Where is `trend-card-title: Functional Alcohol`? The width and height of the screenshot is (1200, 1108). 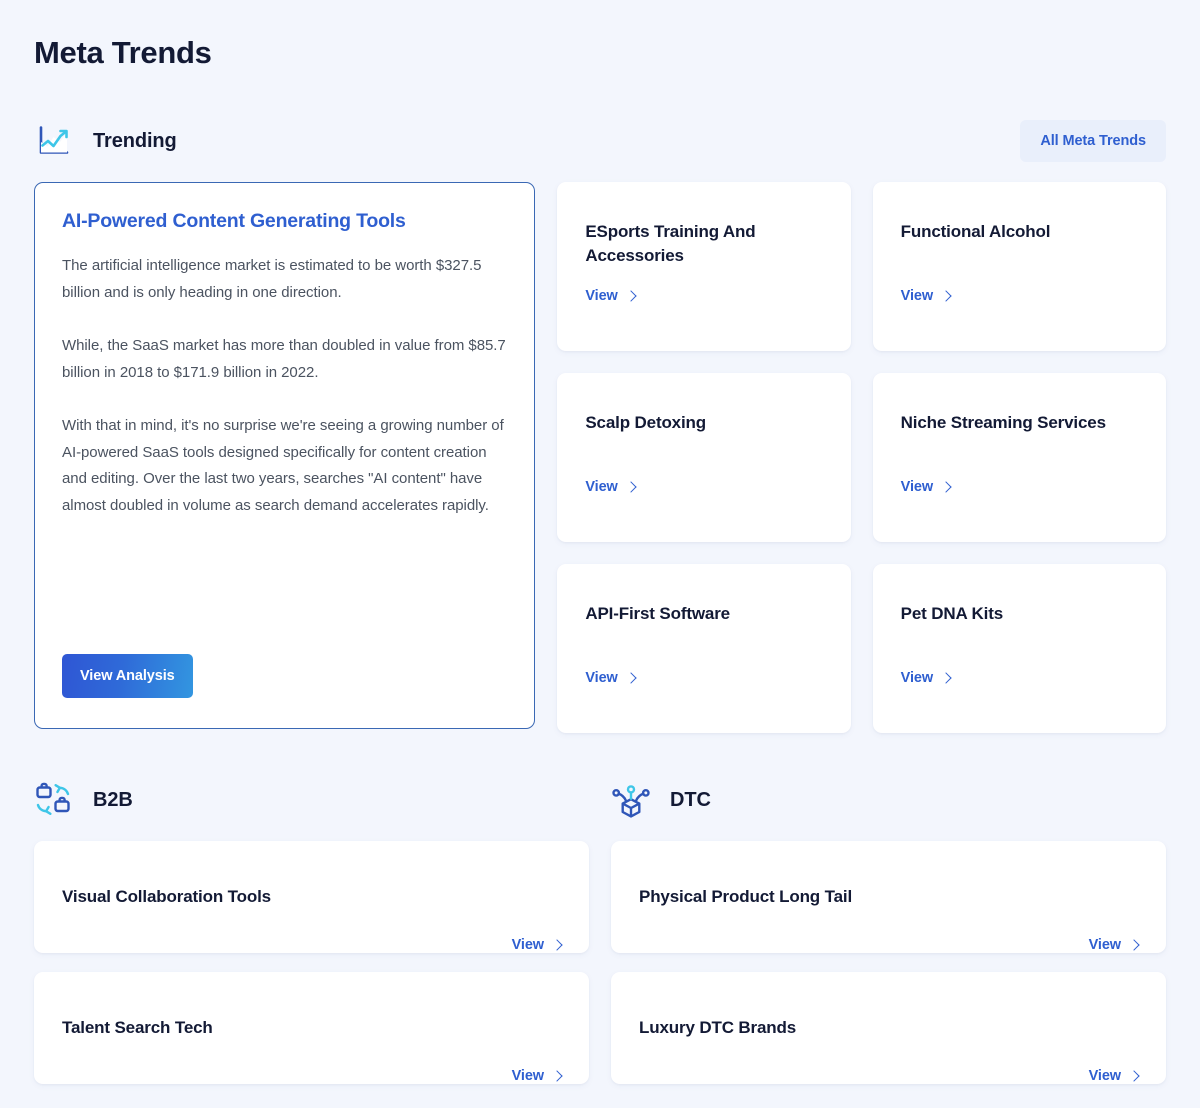
trend-card-title: Functional Alcohol is located at coordinates (975, 232).